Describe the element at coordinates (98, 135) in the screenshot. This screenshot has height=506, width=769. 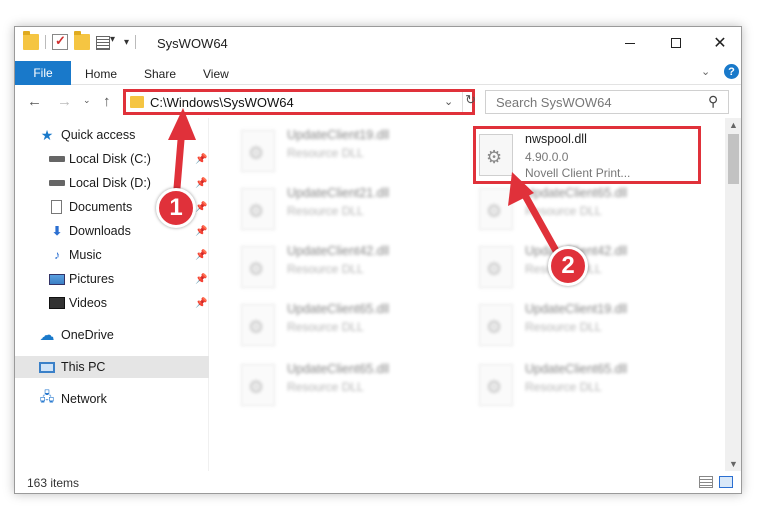
I see `sidebar-item-label: Quick access` at that location.